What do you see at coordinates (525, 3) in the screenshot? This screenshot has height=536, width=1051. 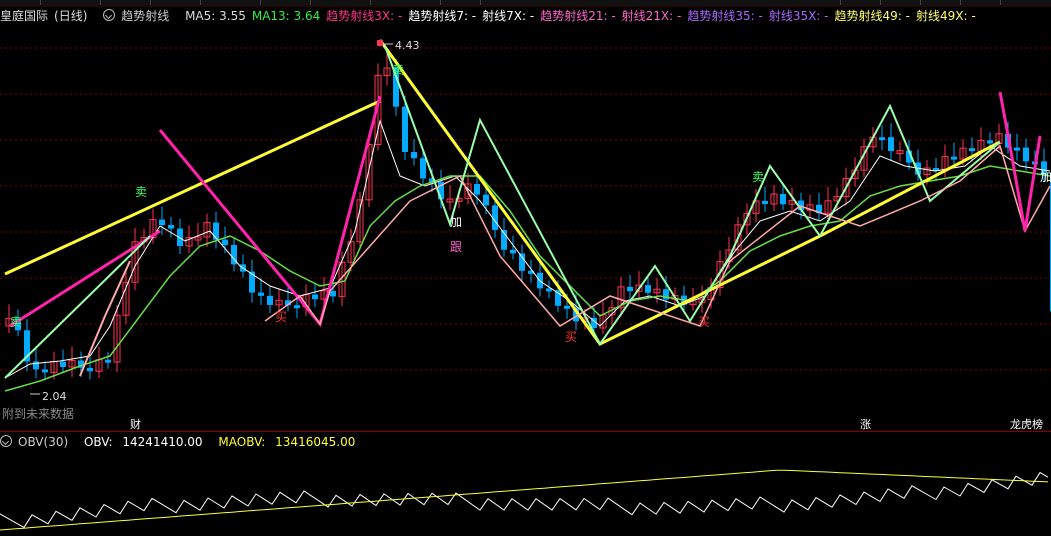 I see `menu-strip` at bounding box center [525, 3].